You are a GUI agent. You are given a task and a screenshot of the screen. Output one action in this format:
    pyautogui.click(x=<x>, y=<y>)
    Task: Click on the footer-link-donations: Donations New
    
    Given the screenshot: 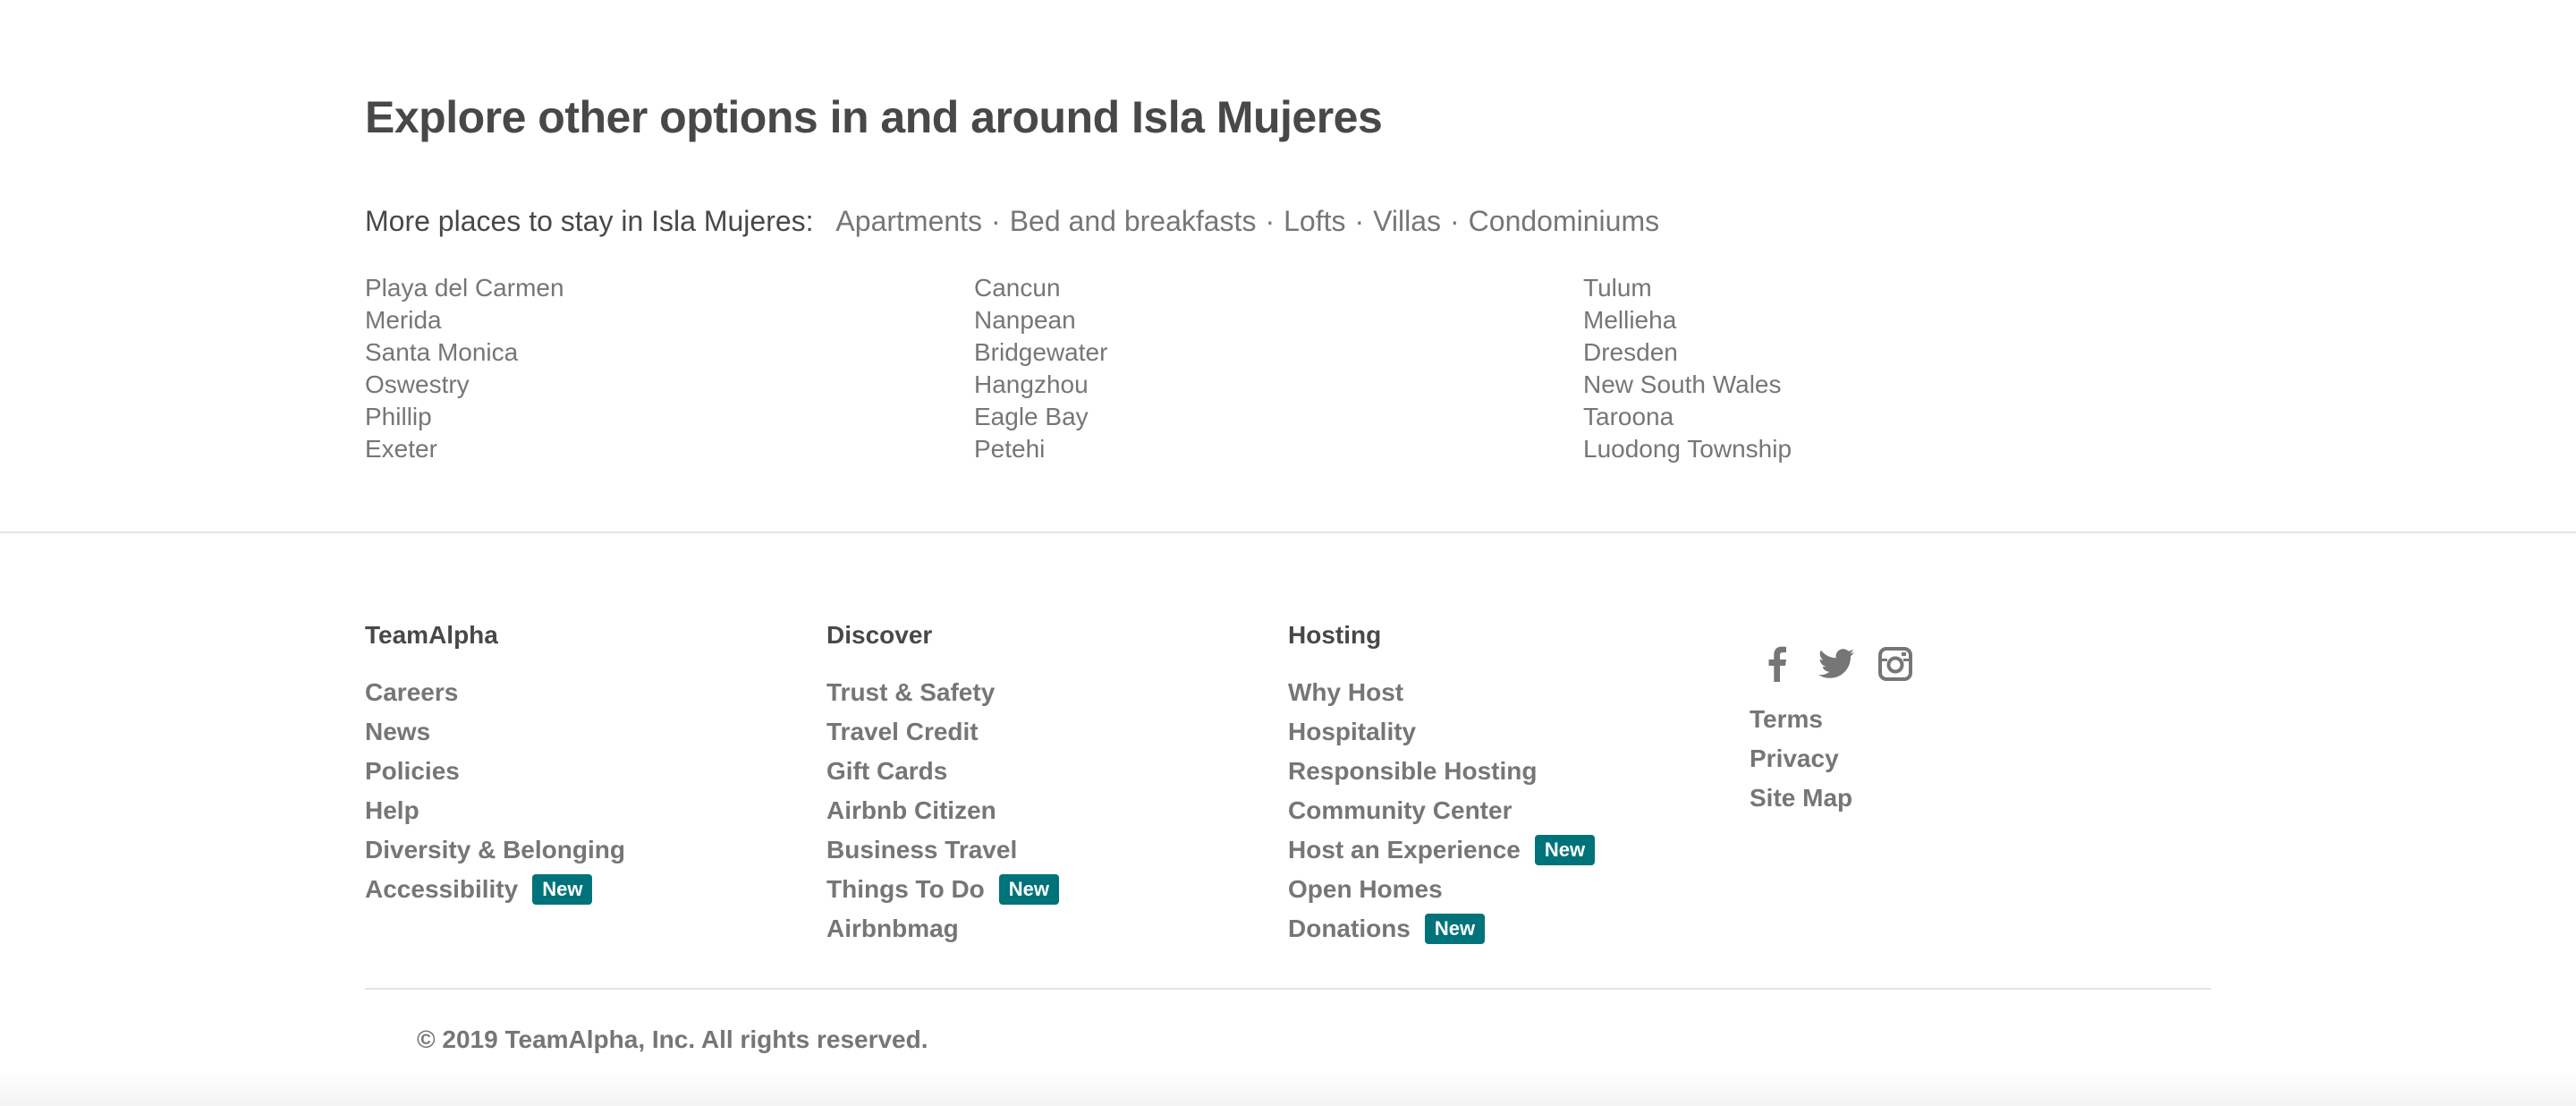 What is the action you would take?
    pyautogui.click(x=1519, y=929)
    